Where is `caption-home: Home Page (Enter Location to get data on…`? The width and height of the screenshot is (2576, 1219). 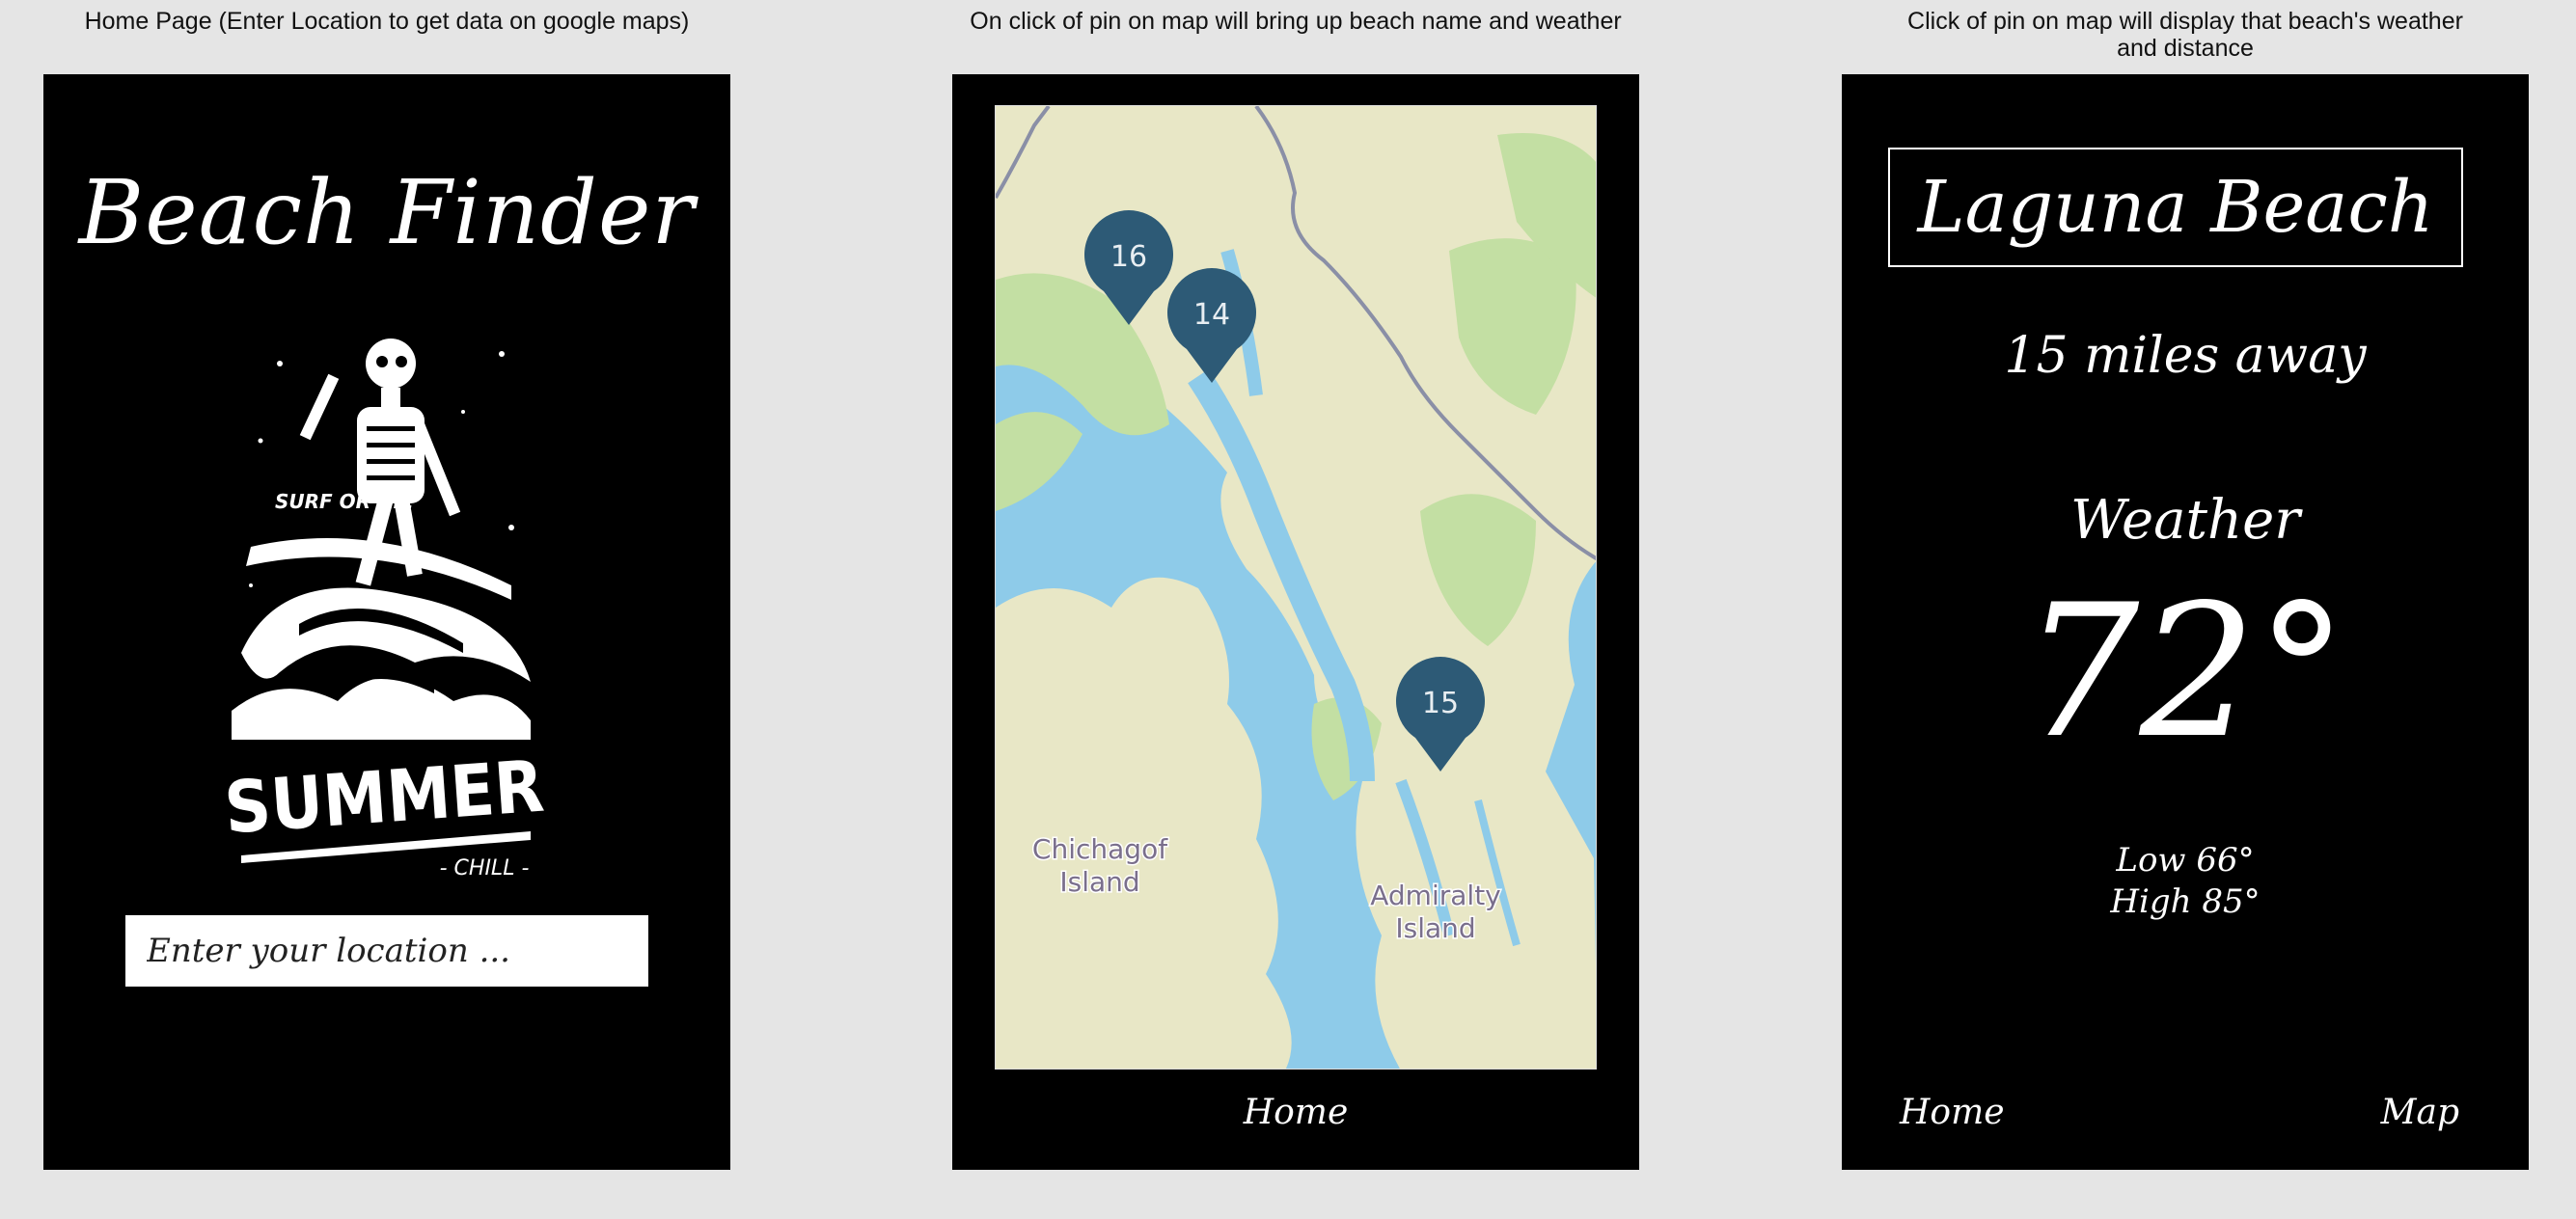 caption-home: Home Page (Enter Location to get data on… is located at coordinates (387, 21).